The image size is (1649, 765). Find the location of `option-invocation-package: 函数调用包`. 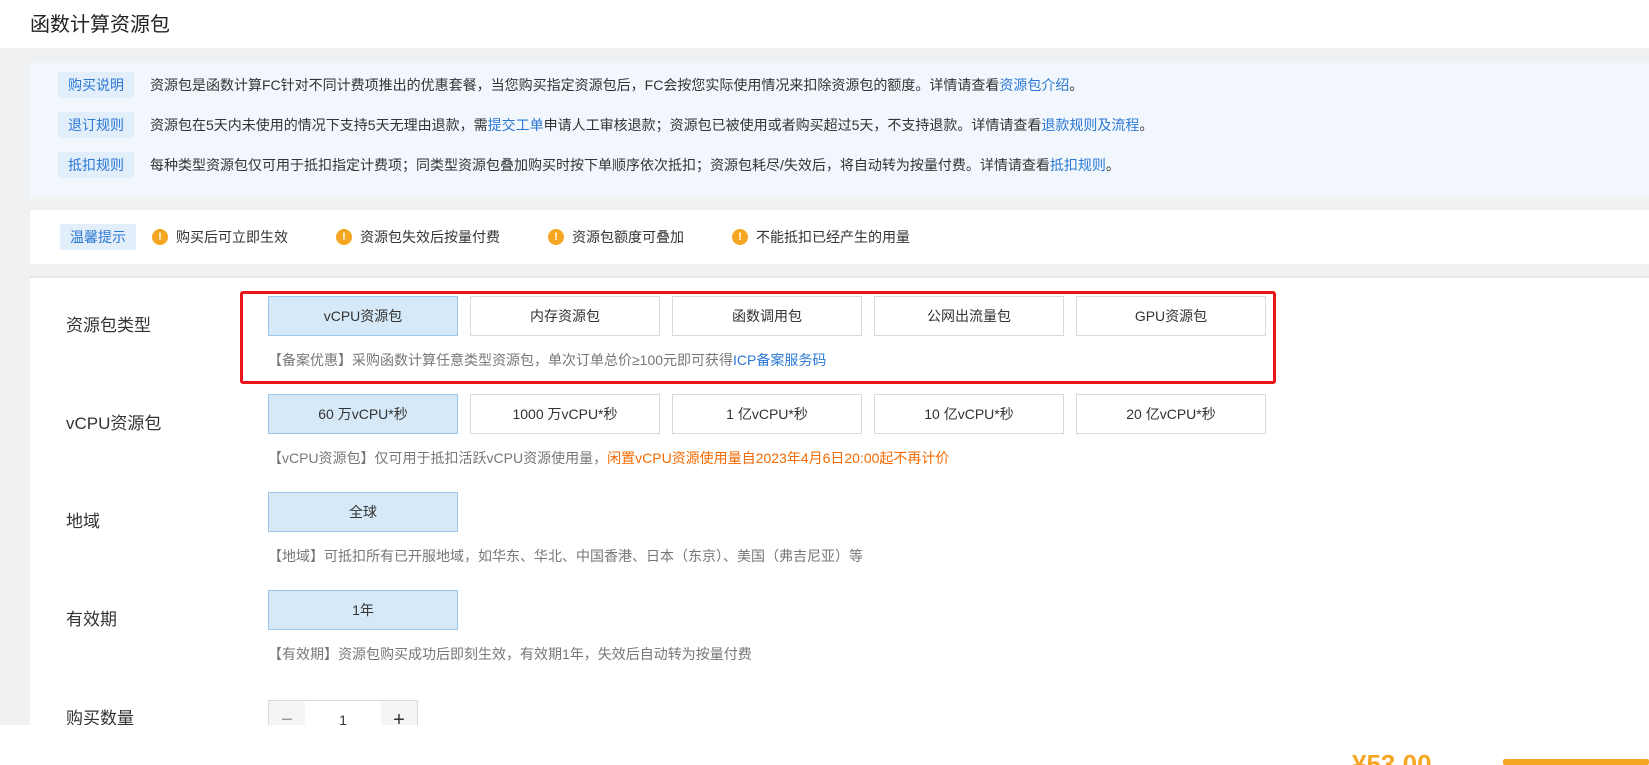

option-invocation-package: 函数调用包 is located at coordinates (767, 316).